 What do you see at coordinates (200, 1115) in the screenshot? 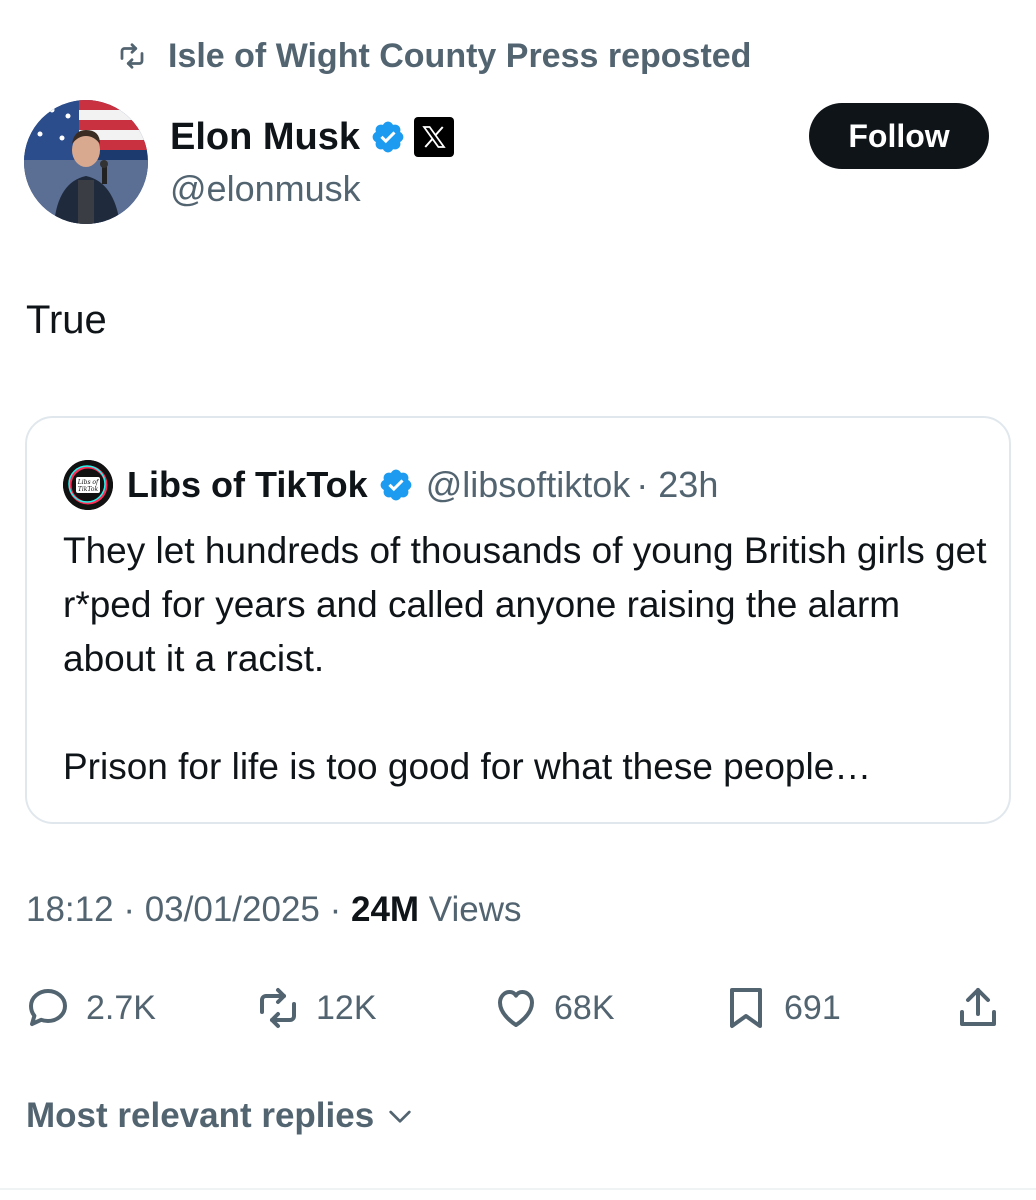
I see `replies-sort-label: Most relevant replies` at bounding box center [200, 1115].